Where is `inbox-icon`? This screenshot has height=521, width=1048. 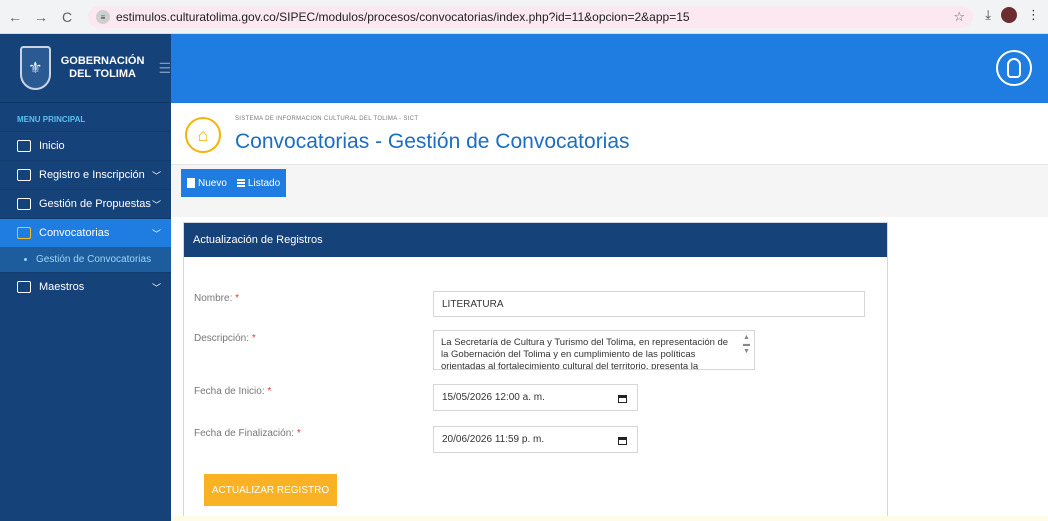
inbox-icon is located at coordinates (24, 175).